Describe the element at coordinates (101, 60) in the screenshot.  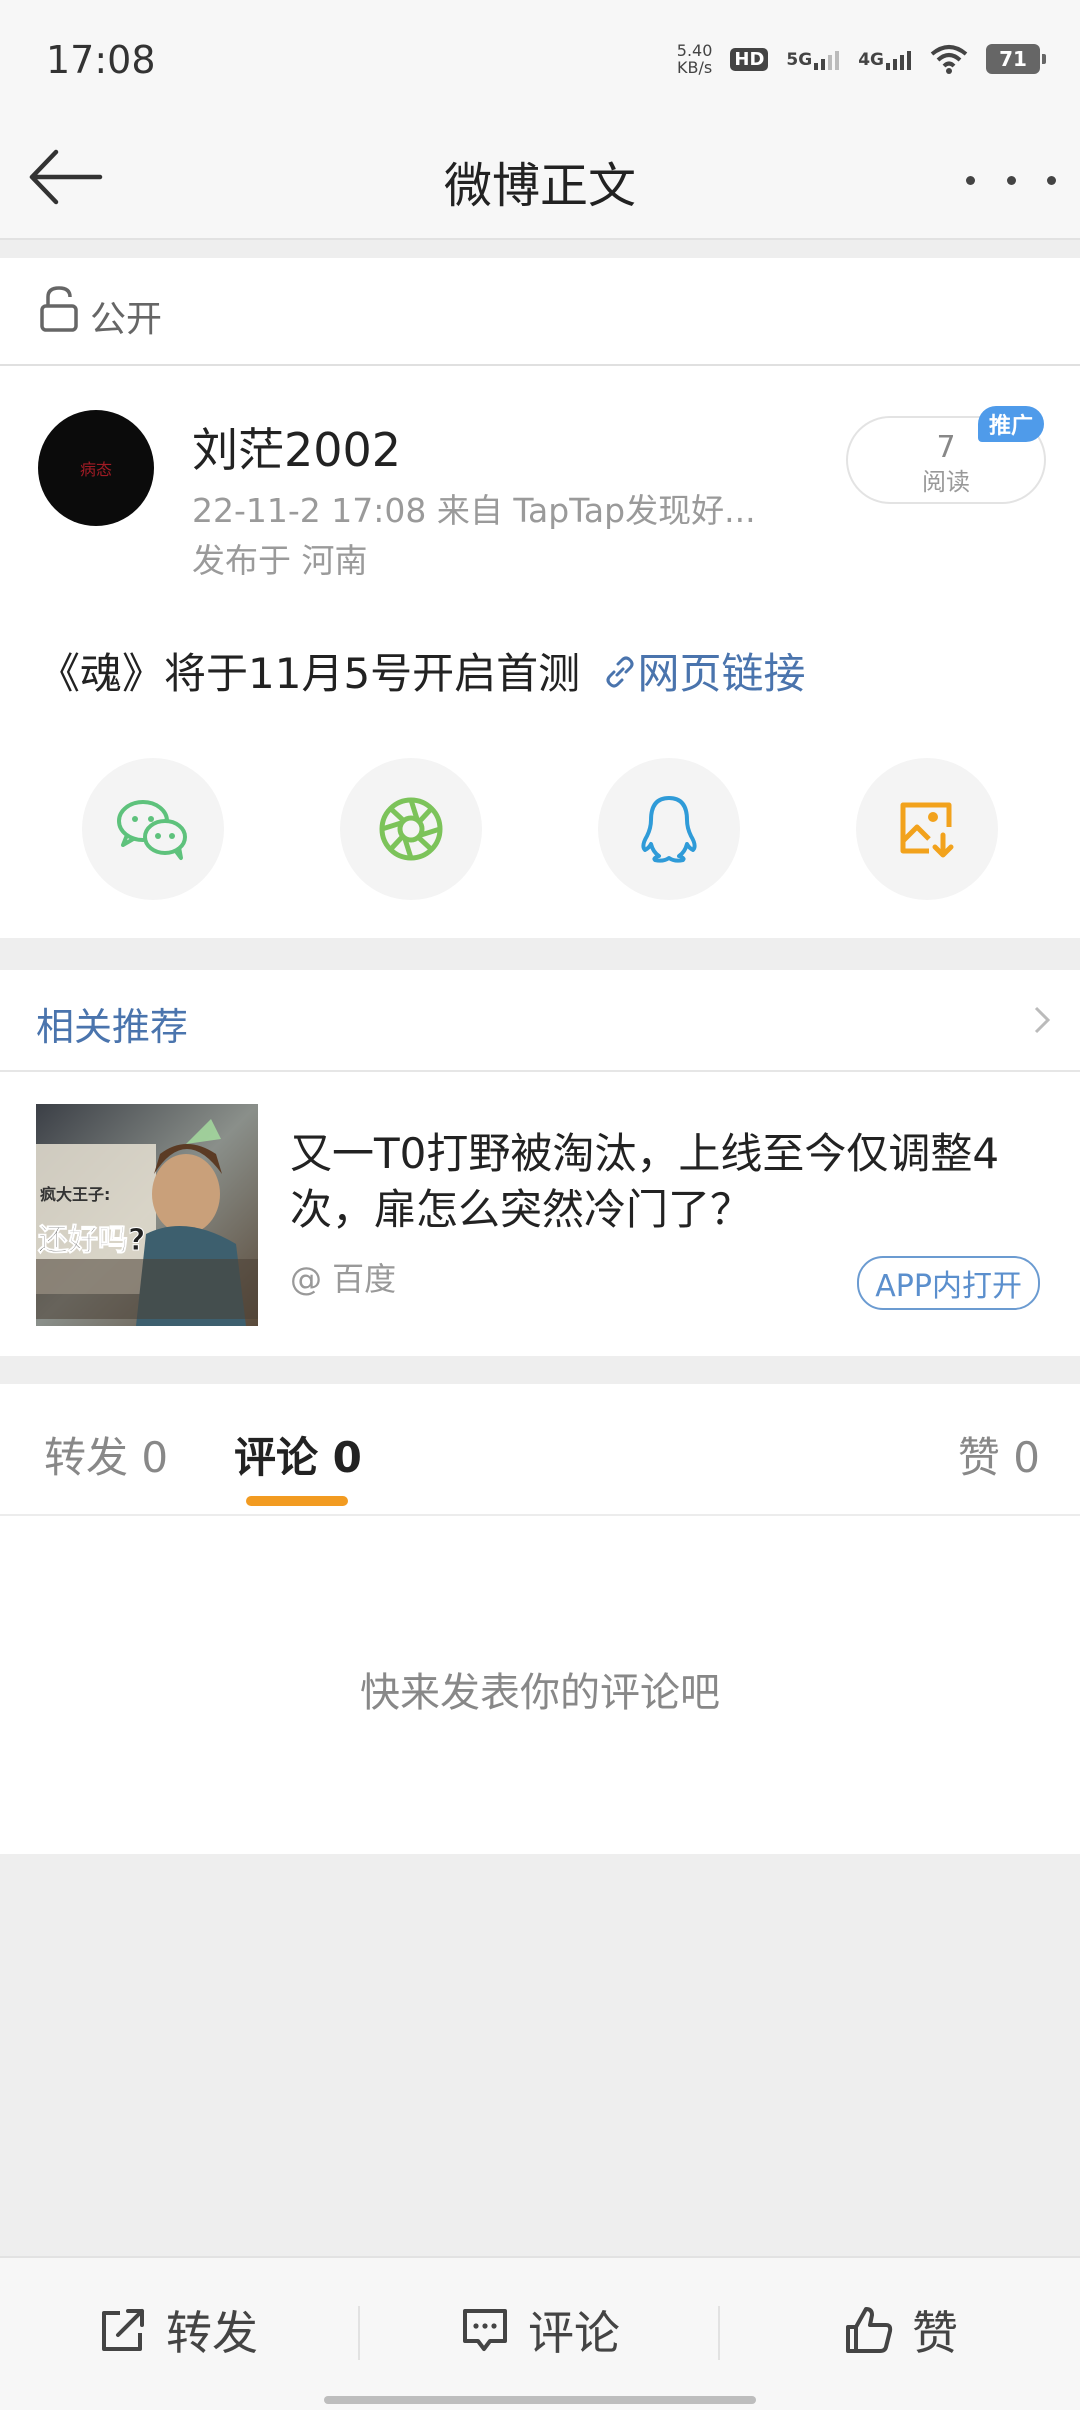
I see `status-time: 17:08` at that location.